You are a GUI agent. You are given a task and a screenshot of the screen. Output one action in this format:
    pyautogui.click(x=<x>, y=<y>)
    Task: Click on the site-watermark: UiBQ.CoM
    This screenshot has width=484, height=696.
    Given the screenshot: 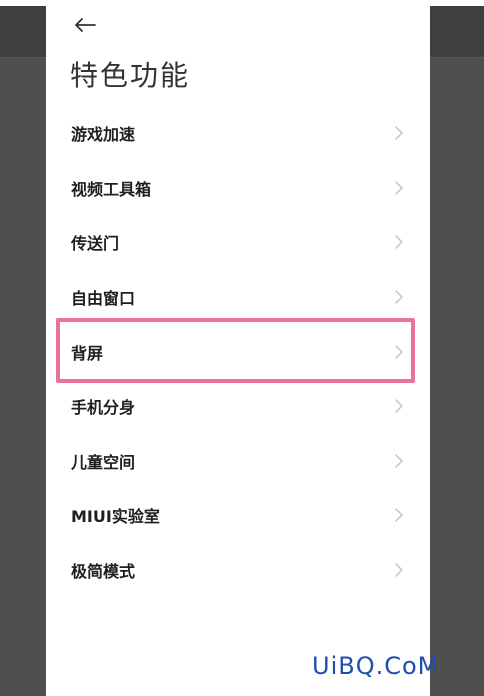 What is the action you would take?
    pyautogui.click(x=376, y=666)
    